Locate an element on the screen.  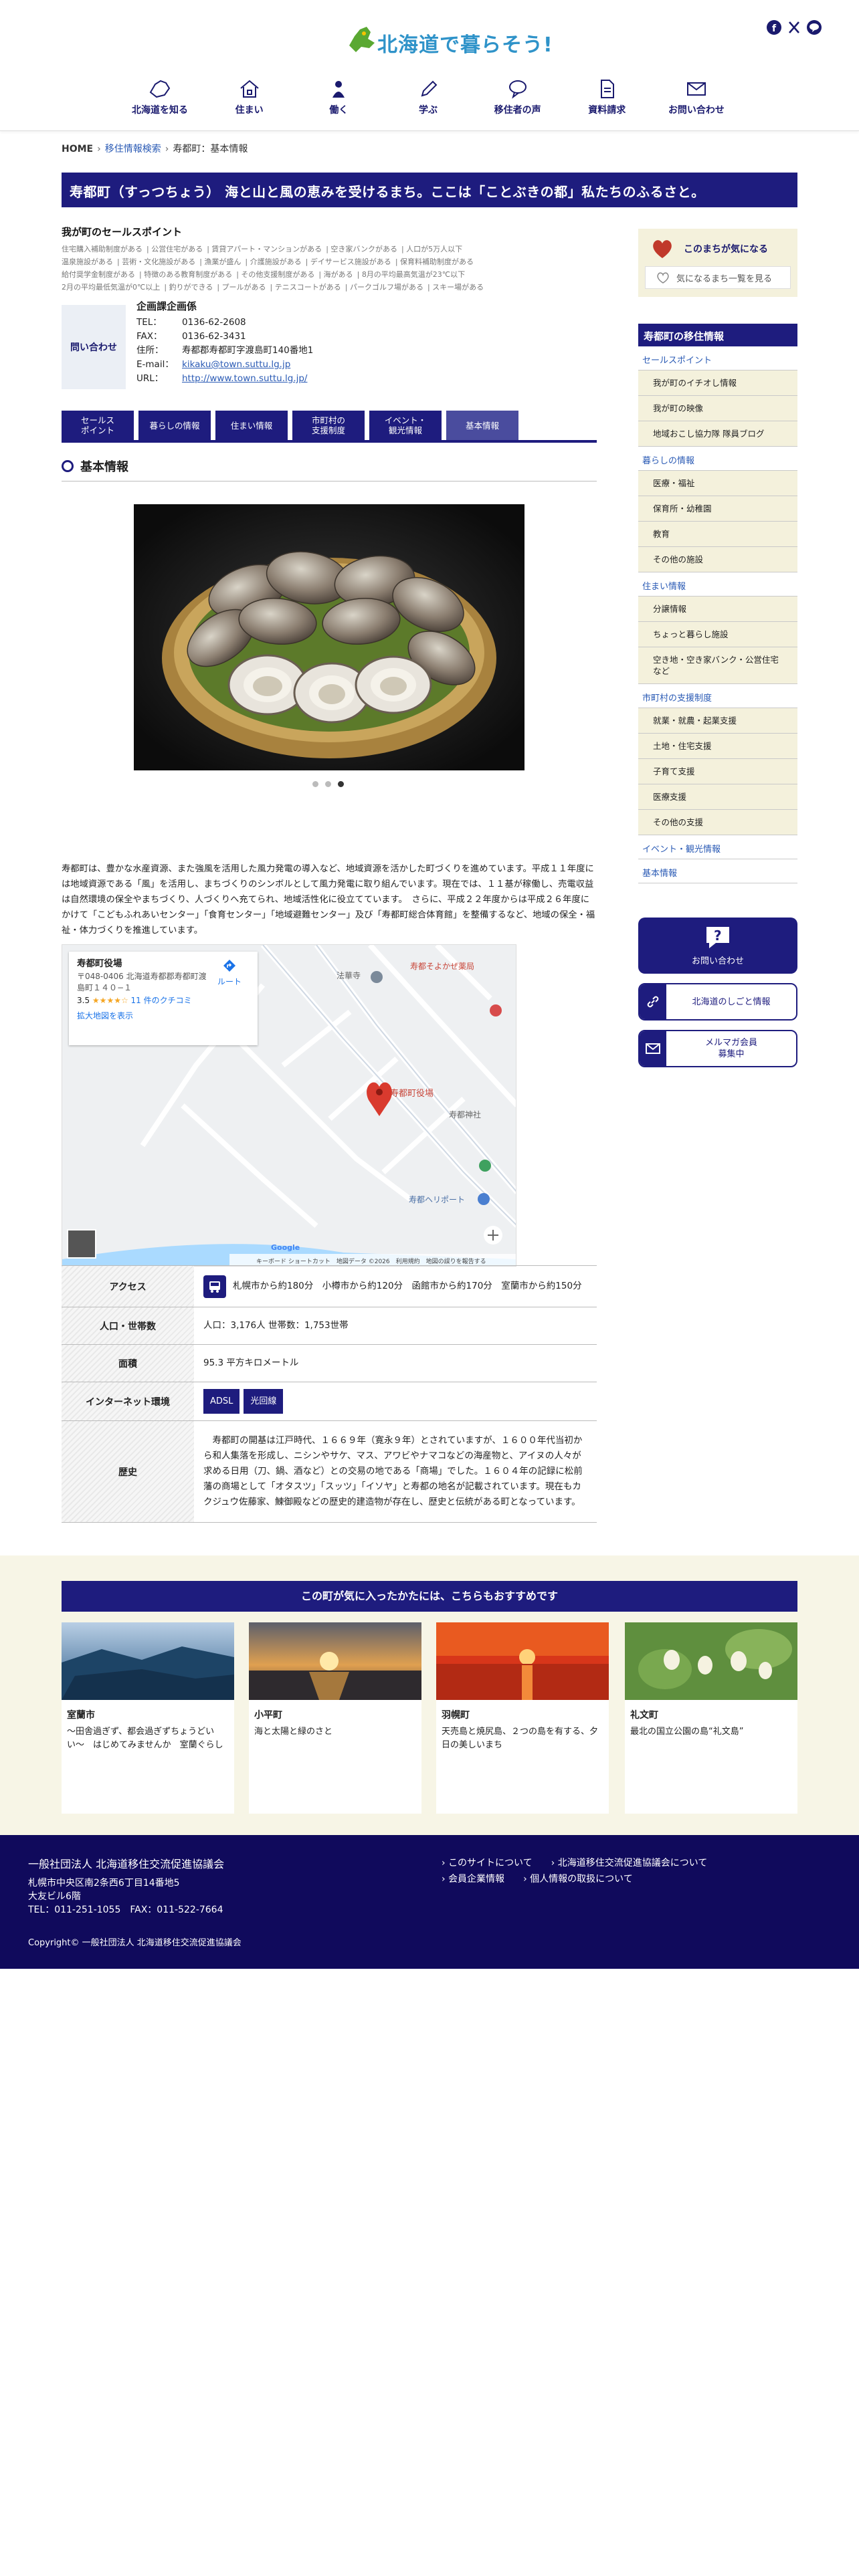
card-desc: 海と太陽と緑のさと is located at coordinates (293, 1732).